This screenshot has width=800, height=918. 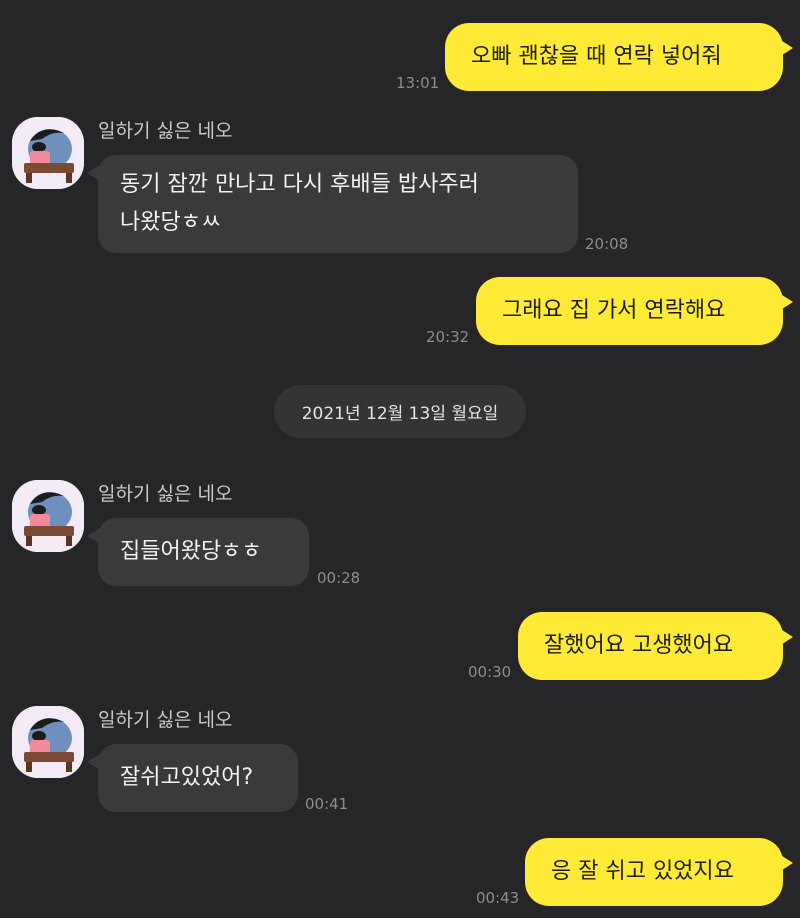 I want to click on message-bubble-outgoing: 잘했어요 고생했어요, so click(x=655, y=646).